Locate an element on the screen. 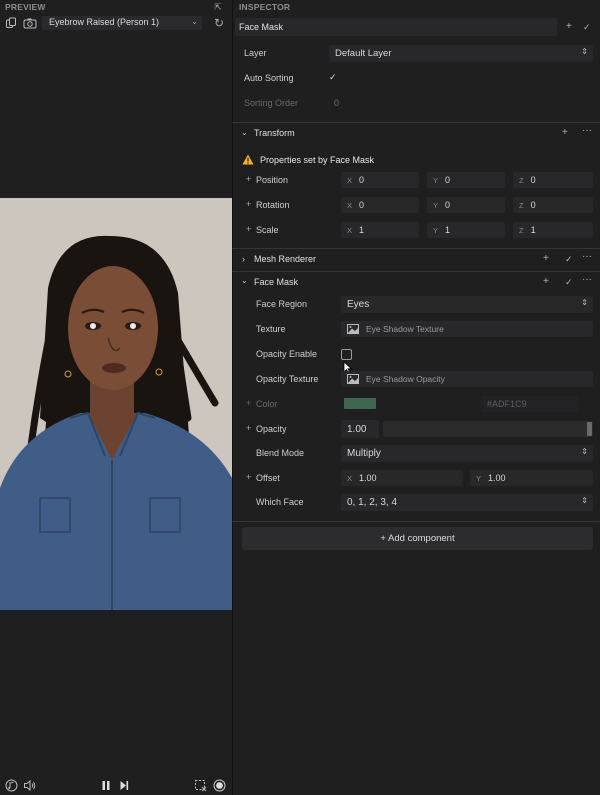  add-component-label: + Add component is located at coordinates (417, 538).